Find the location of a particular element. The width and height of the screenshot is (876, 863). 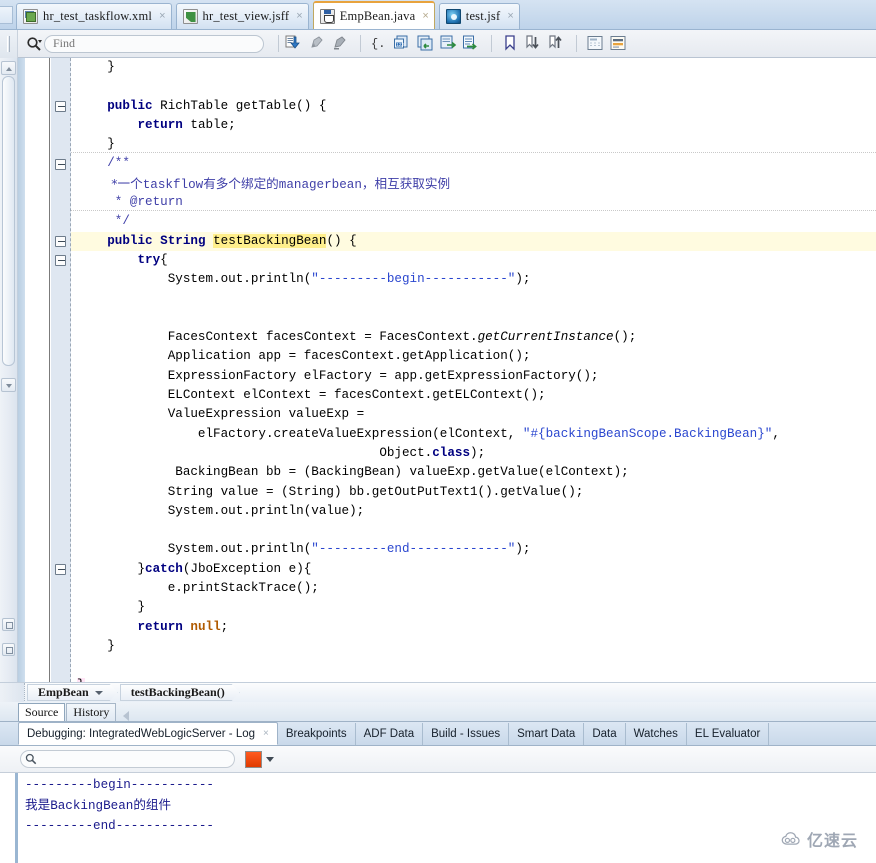

refactor-rename-icon: 123 is located at coordinates (403, 44).